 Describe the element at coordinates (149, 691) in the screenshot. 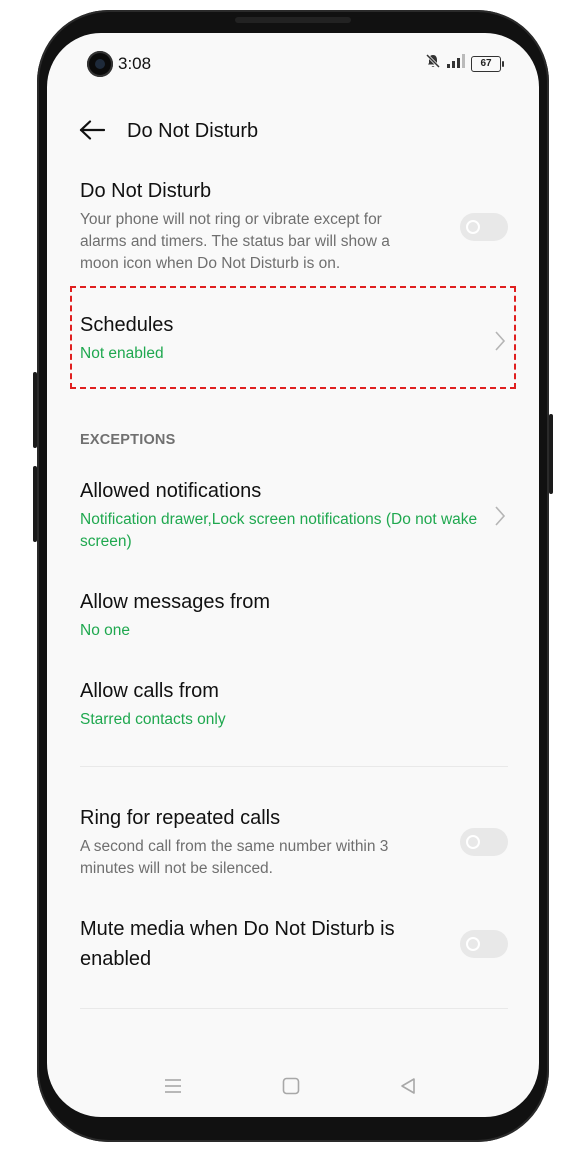

I see `allow-calls-title: Allow calls from` at that location.